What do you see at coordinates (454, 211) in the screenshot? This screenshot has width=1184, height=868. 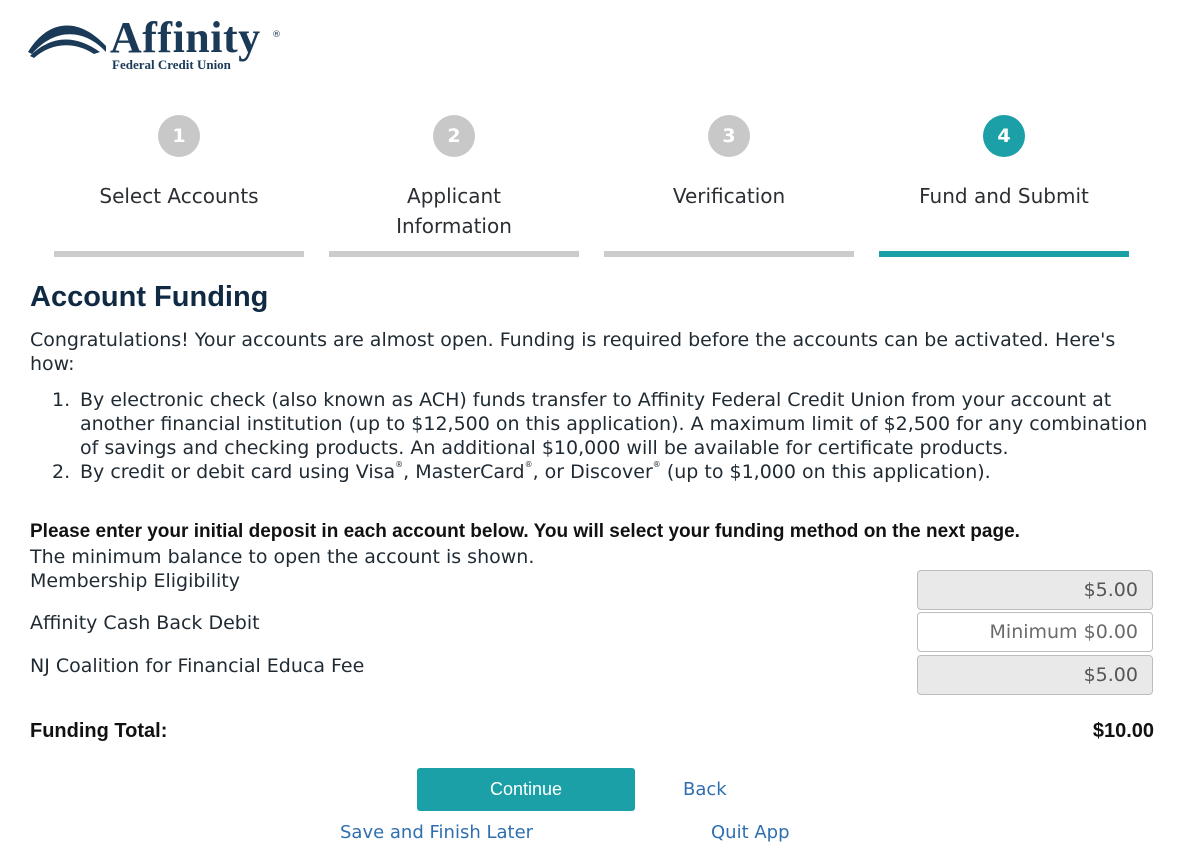 I see `step-label: Applicant Information` at bounding box center [454, 211].